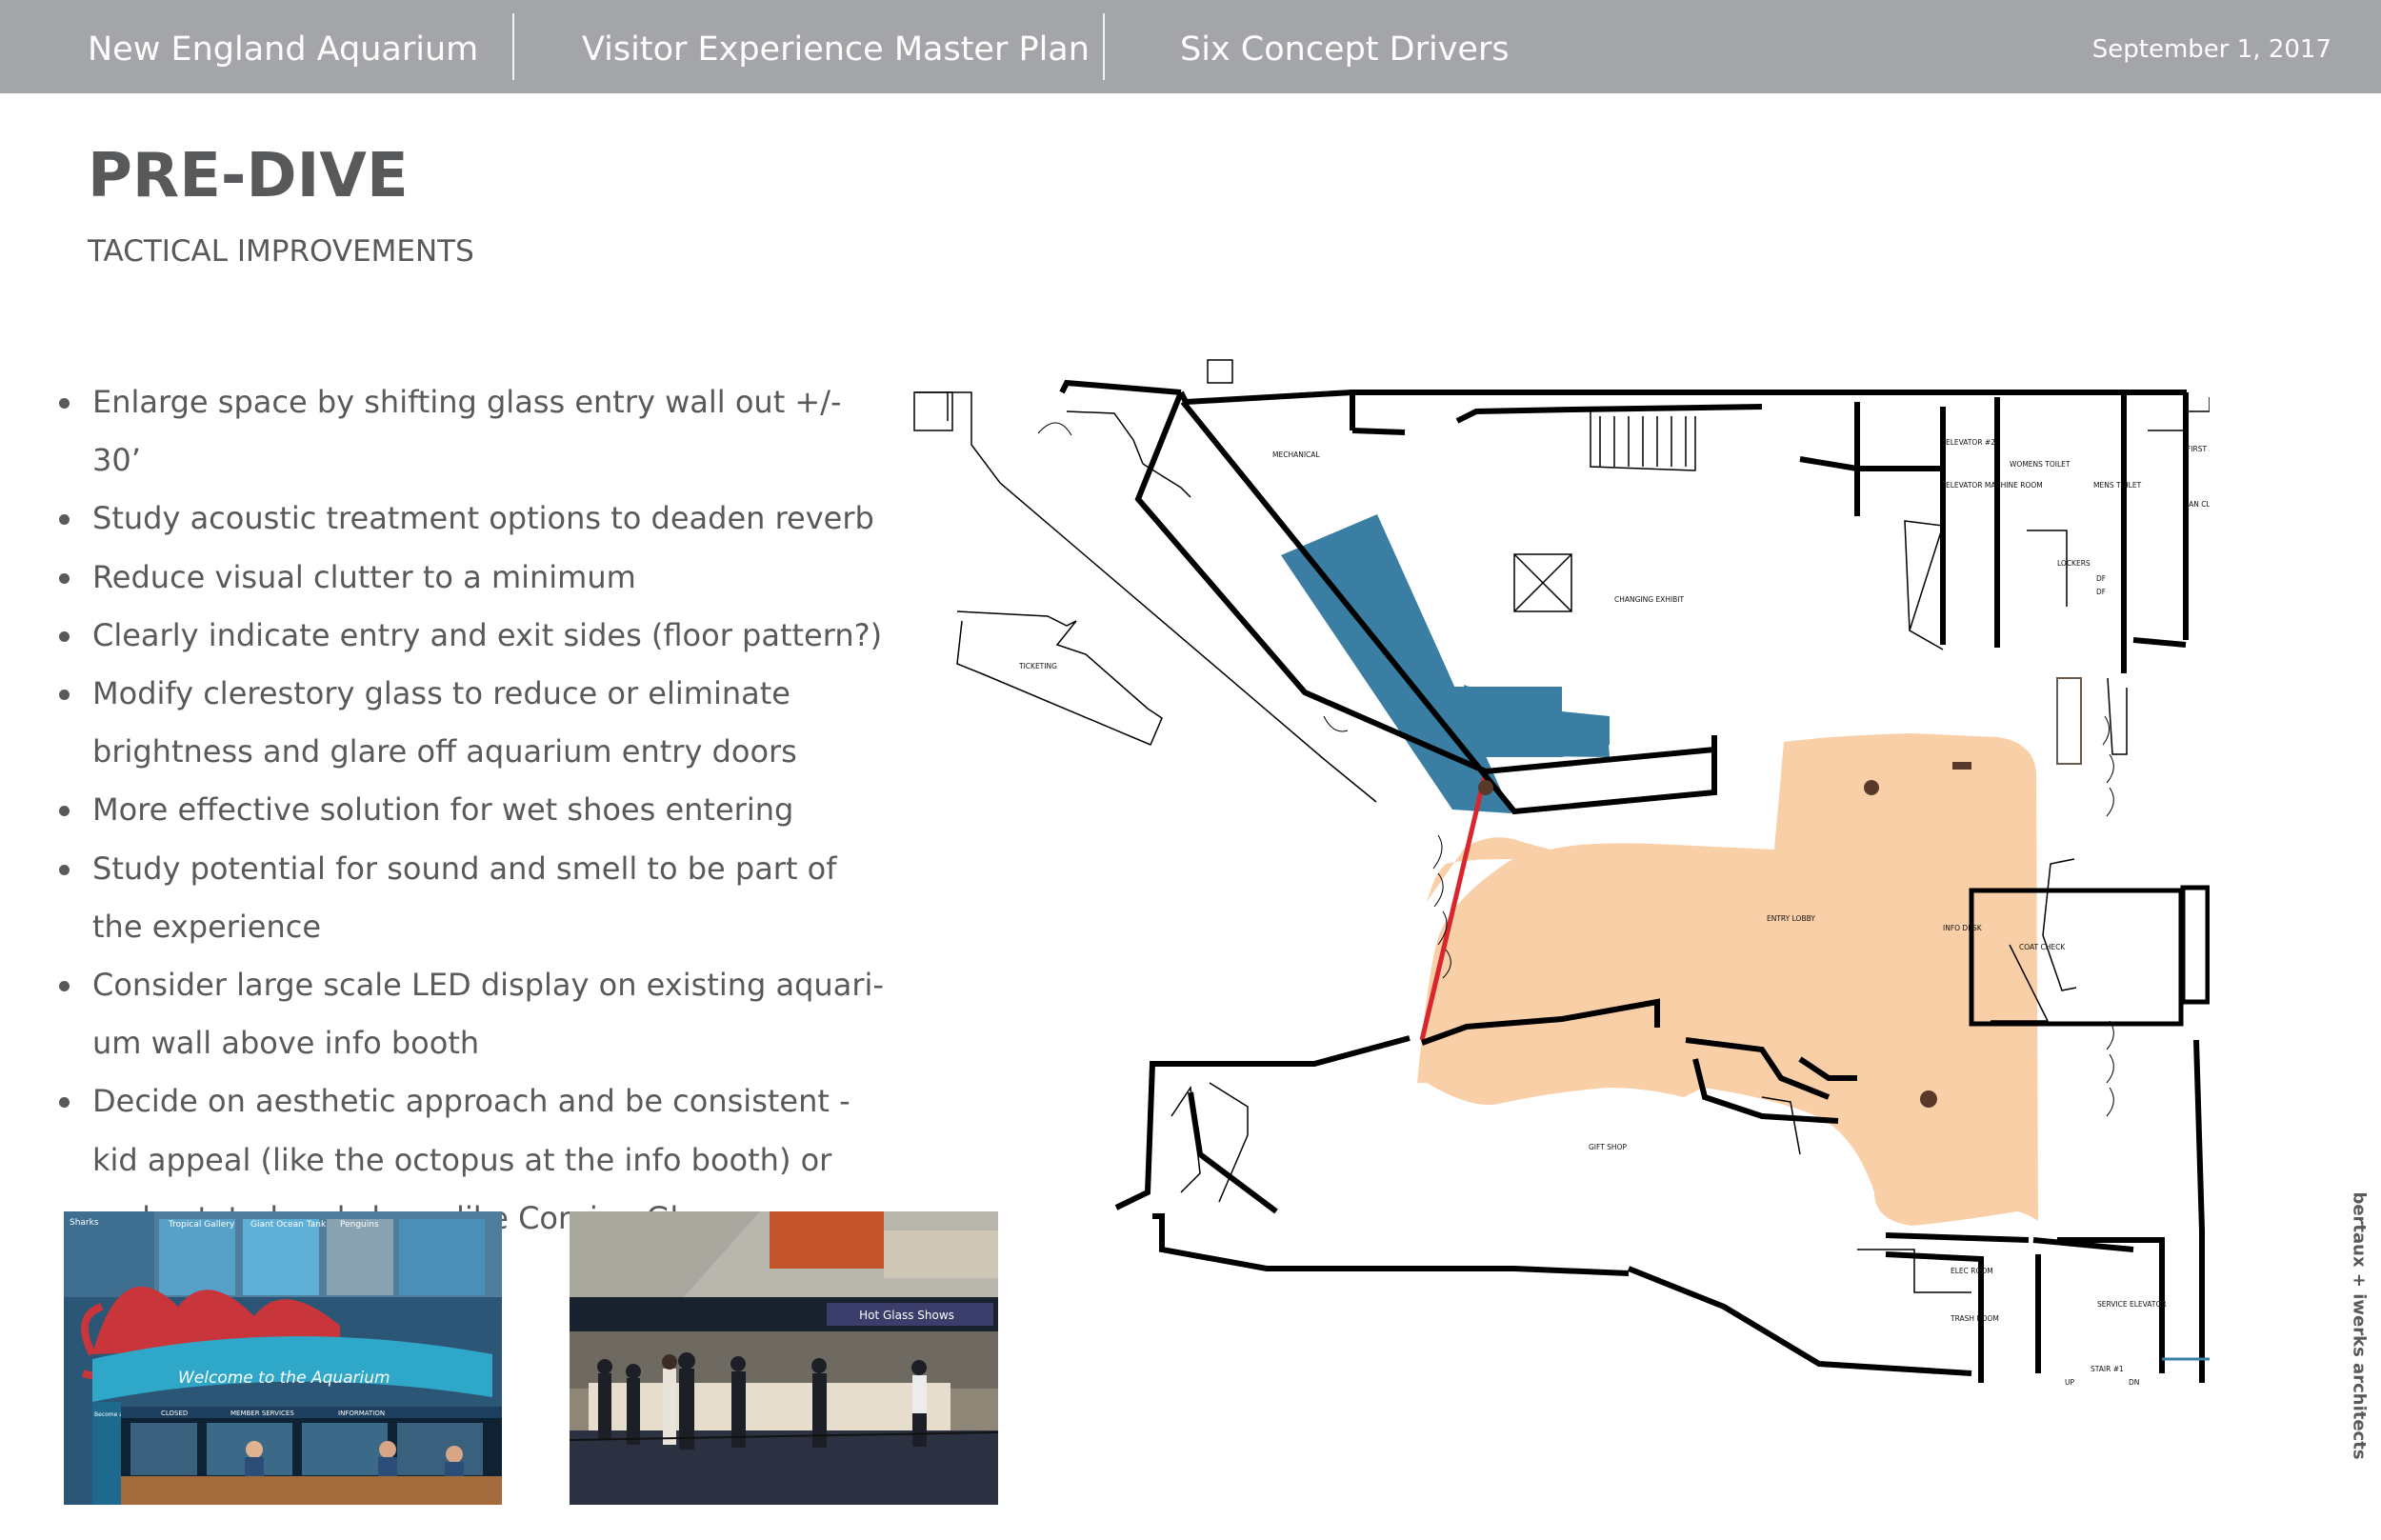 The width and height of the screenshot is (2381, 1540). What do you see at coordinates (2198, 449) in the screenshot?
I see `label-first-aid: FIRST AID` at bounding box center [2198, 449].